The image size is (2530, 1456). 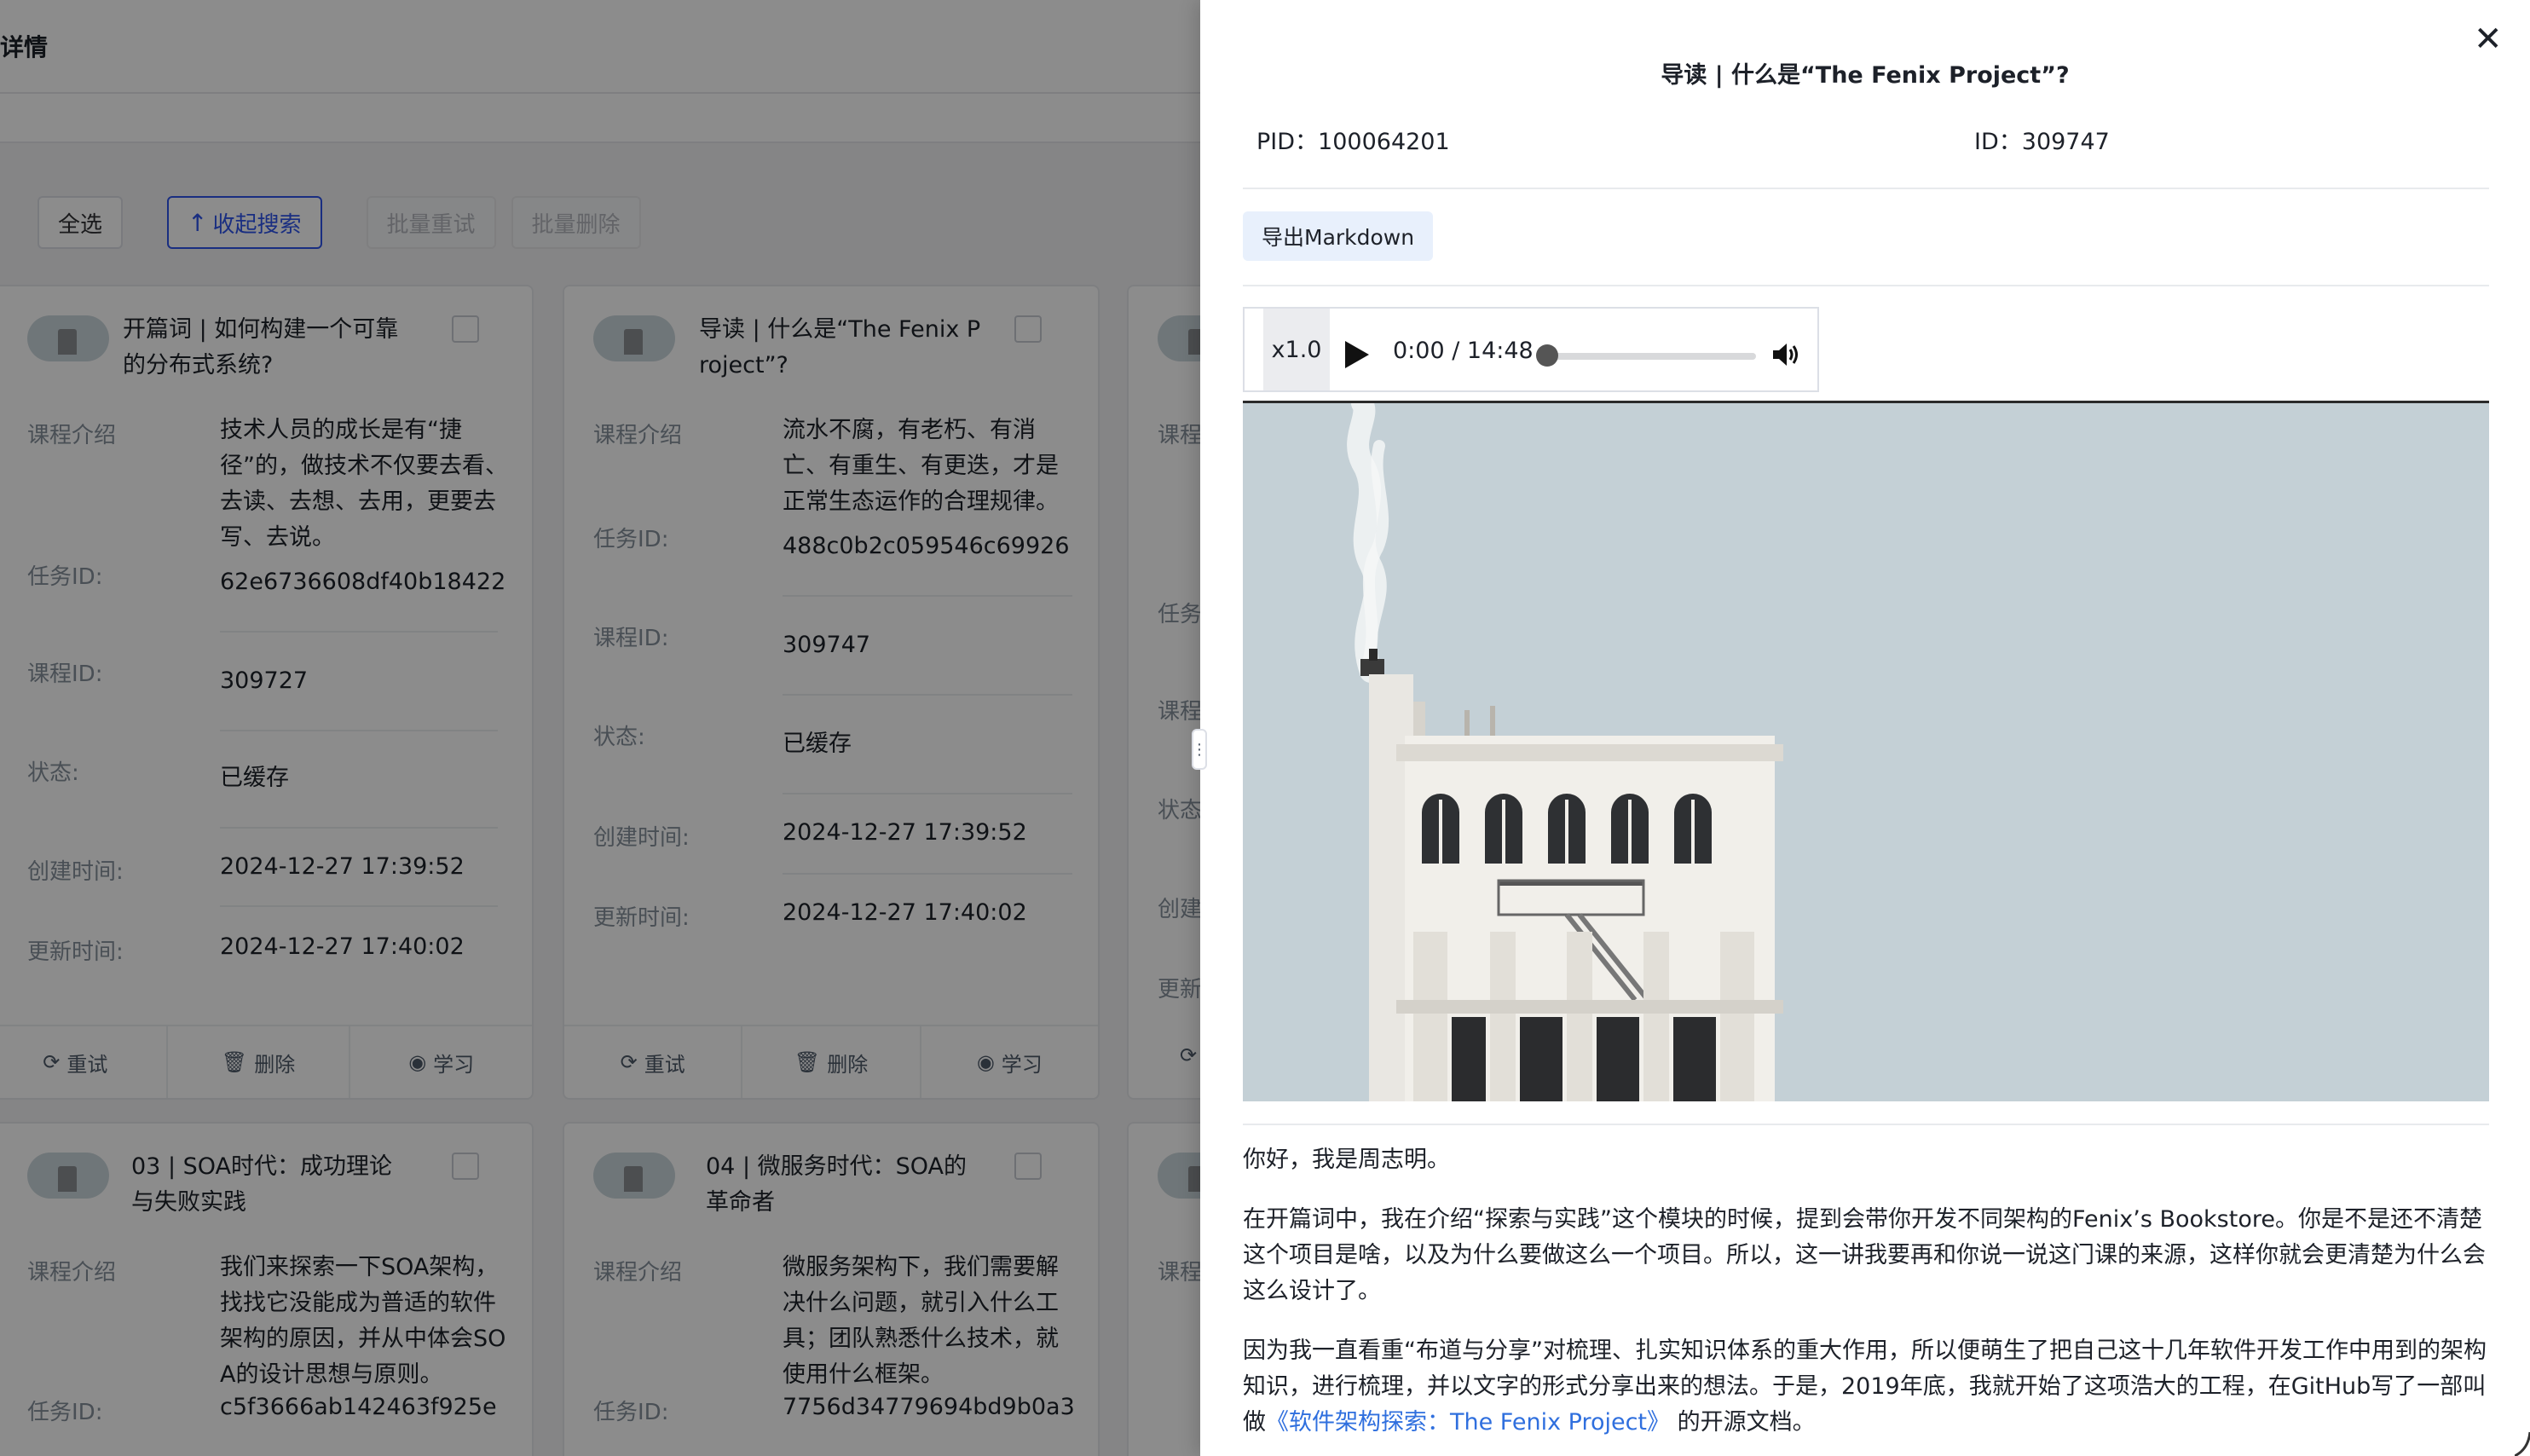 What do you see at coordinates (1200, 749) in the screenshot?
I see `drawer-resize-handle: ⋮` at bounding box center [1200, 749].